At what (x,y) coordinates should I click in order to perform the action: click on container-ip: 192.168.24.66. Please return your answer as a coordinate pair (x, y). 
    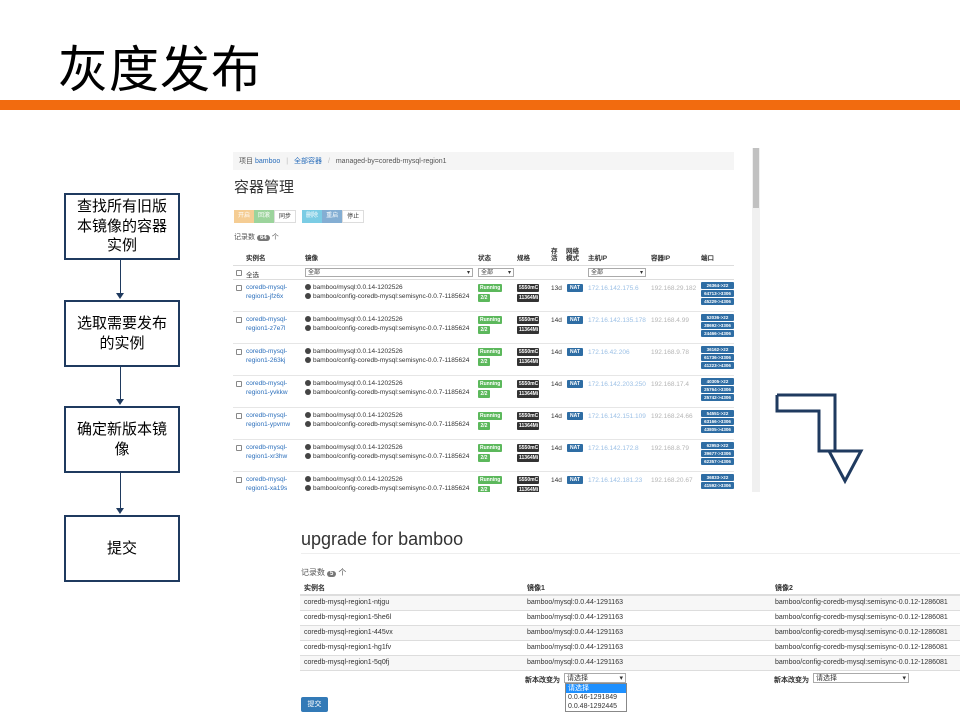
    Looking at the image, I should click on (672, 416).